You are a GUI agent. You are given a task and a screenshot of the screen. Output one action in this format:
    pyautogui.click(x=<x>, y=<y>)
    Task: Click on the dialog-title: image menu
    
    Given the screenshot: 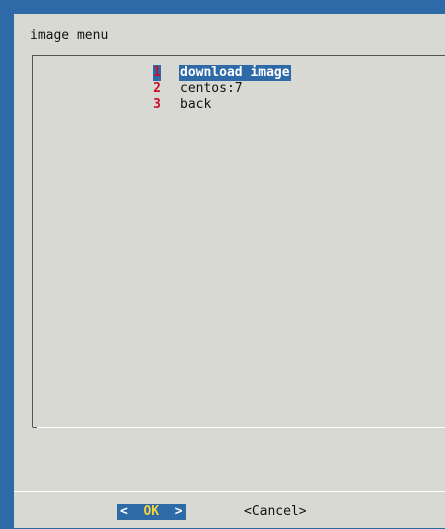 What is the action you would take?
    pyautogui.click(x=69, y=35)
    